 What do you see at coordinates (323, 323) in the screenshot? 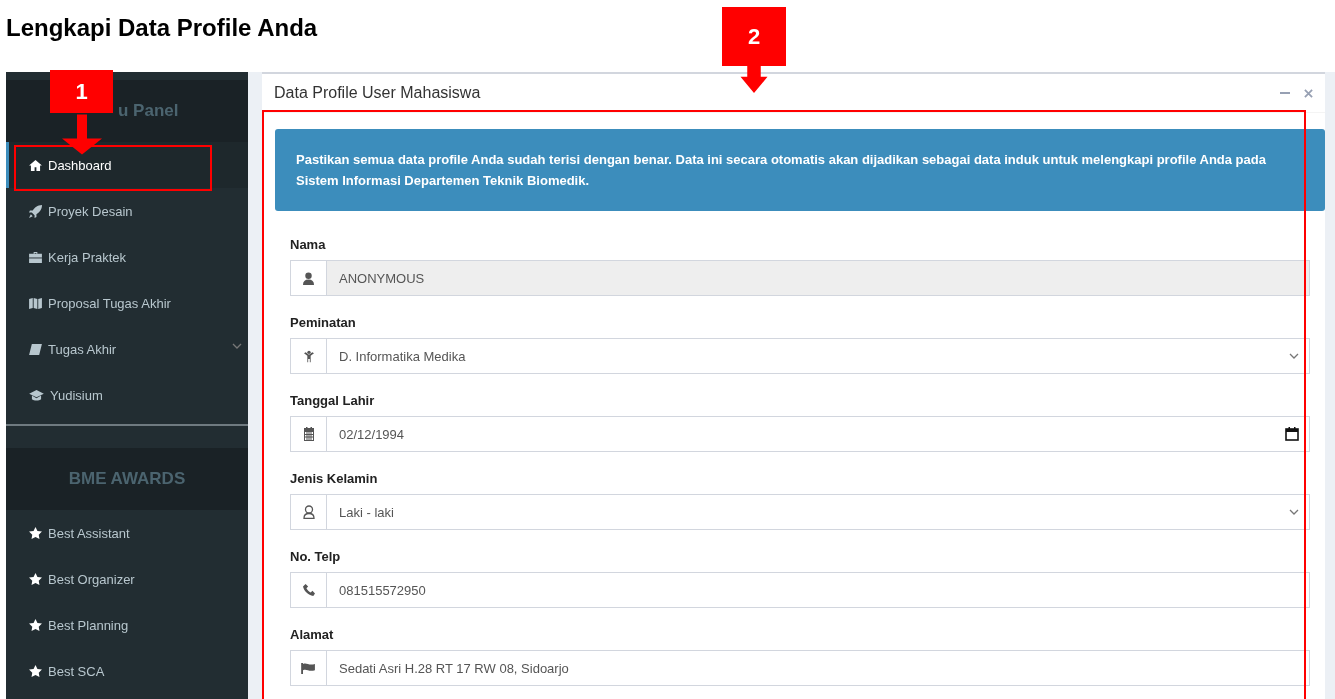
I see `field-label: Peminatan` at bounding box center [323, 323].